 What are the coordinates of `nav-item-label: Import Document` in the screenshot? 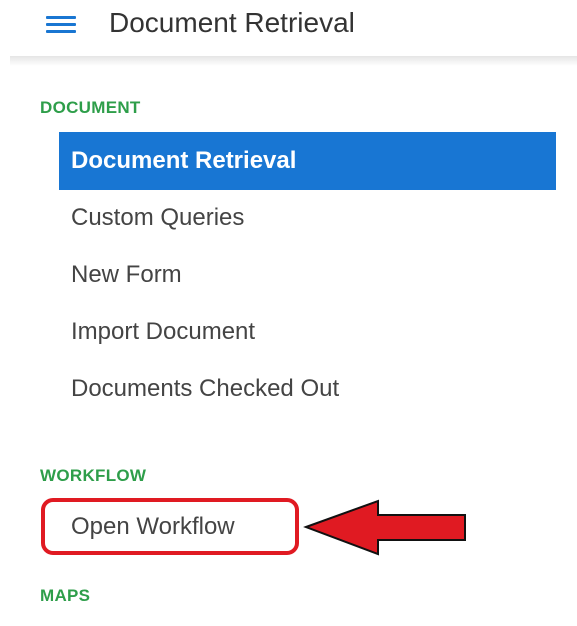 It's located at (163, 331).